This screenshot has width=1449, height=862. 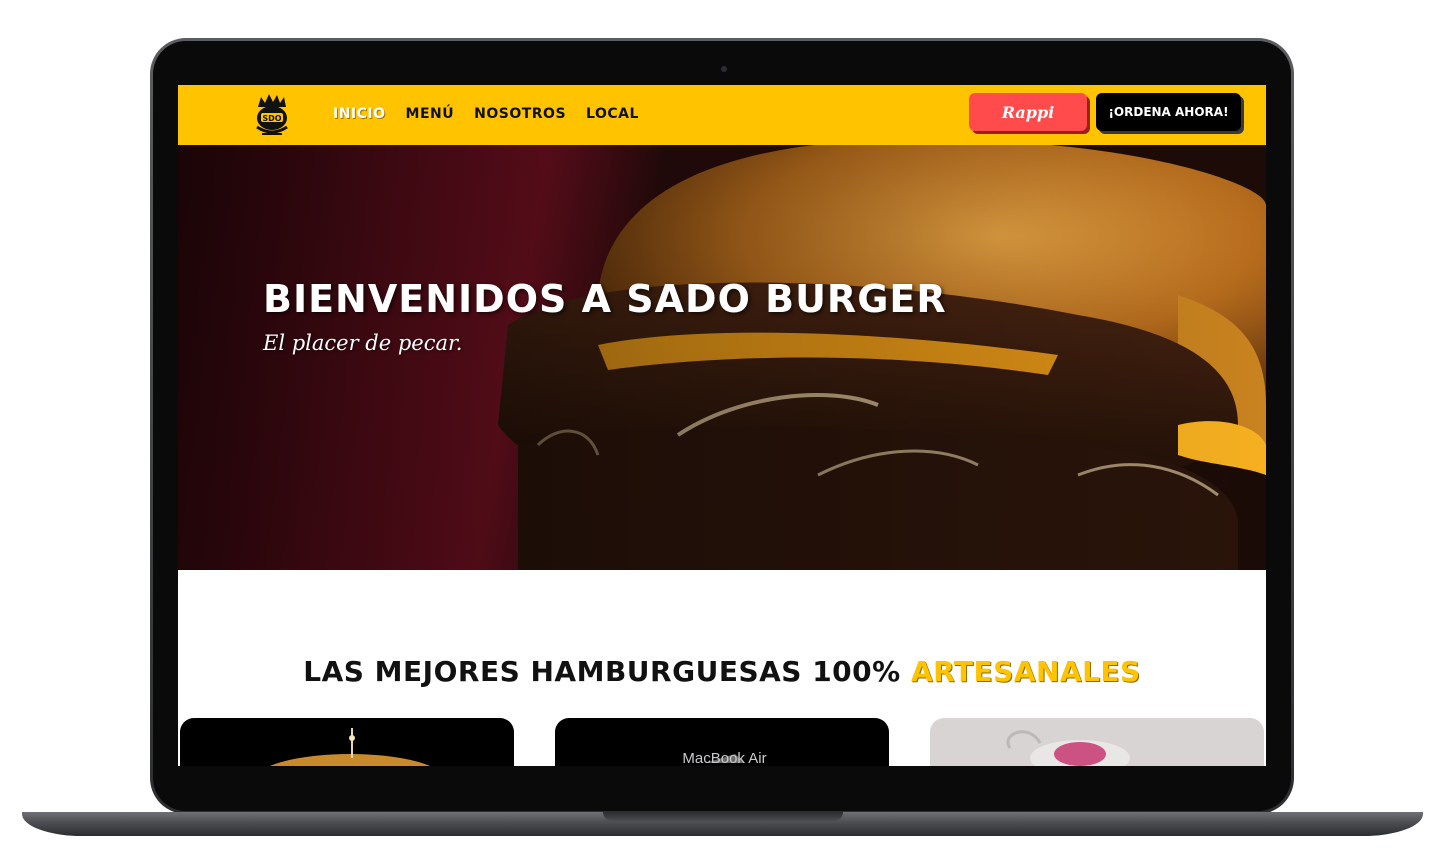 What do you see at coordinates (724, 69) in the screenshot?
I see `camera-icon` at bounding box center [724, 69].